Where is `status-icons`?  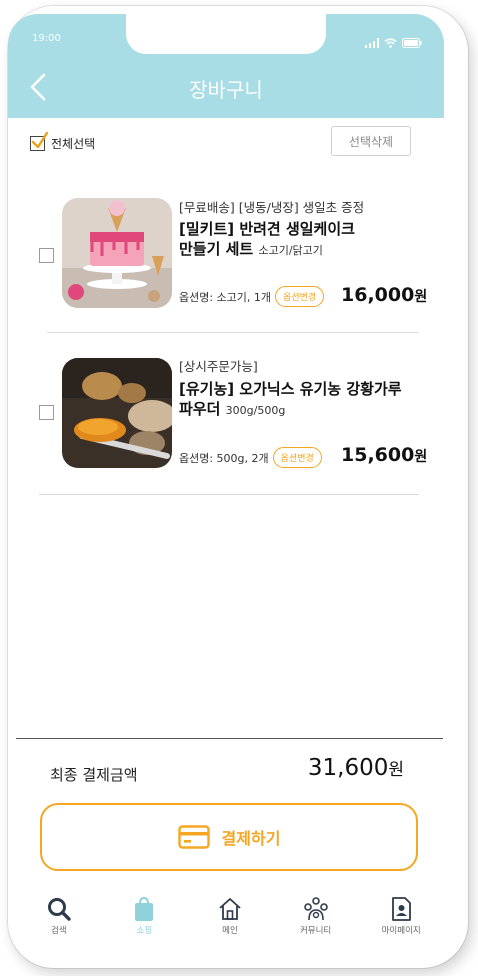
status-icons is located at coordinates (393, 42).